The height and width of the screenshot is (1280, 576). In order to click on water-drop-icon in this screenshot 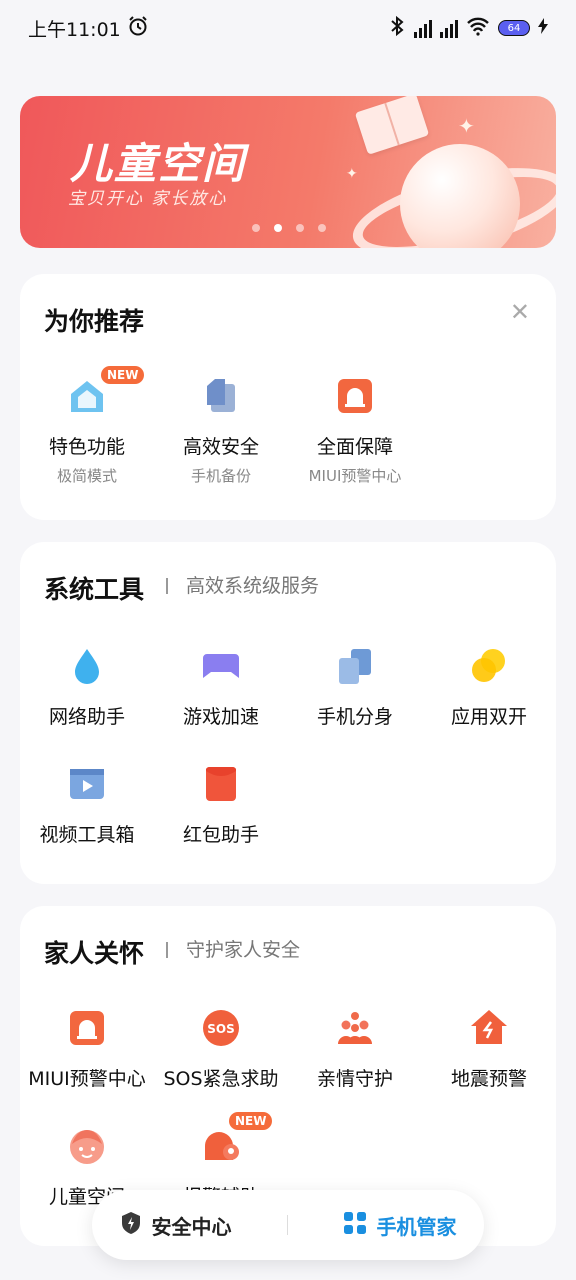, I will do `click(87, 666)`.